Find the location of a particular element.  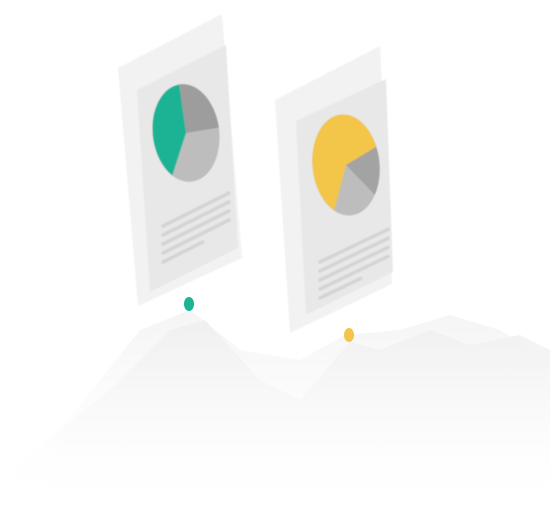

left-location-pin-icon is located at coordinates (189, 304).